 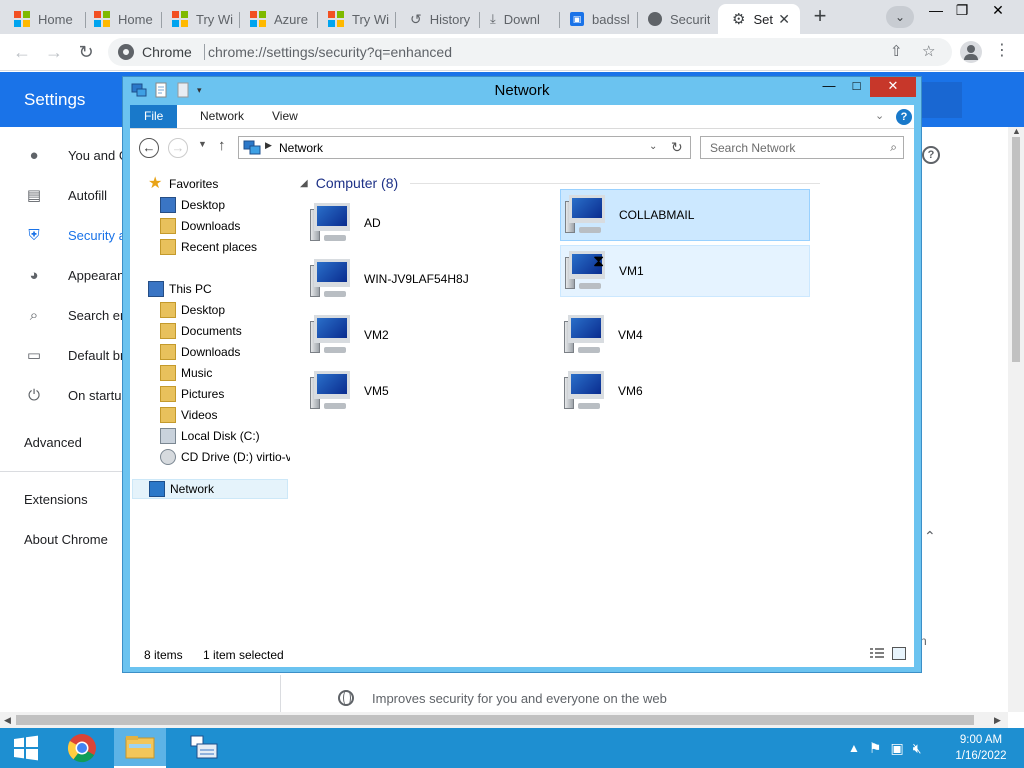 I want to click on tab-history: ↺ History, so click(x=438, y=19).